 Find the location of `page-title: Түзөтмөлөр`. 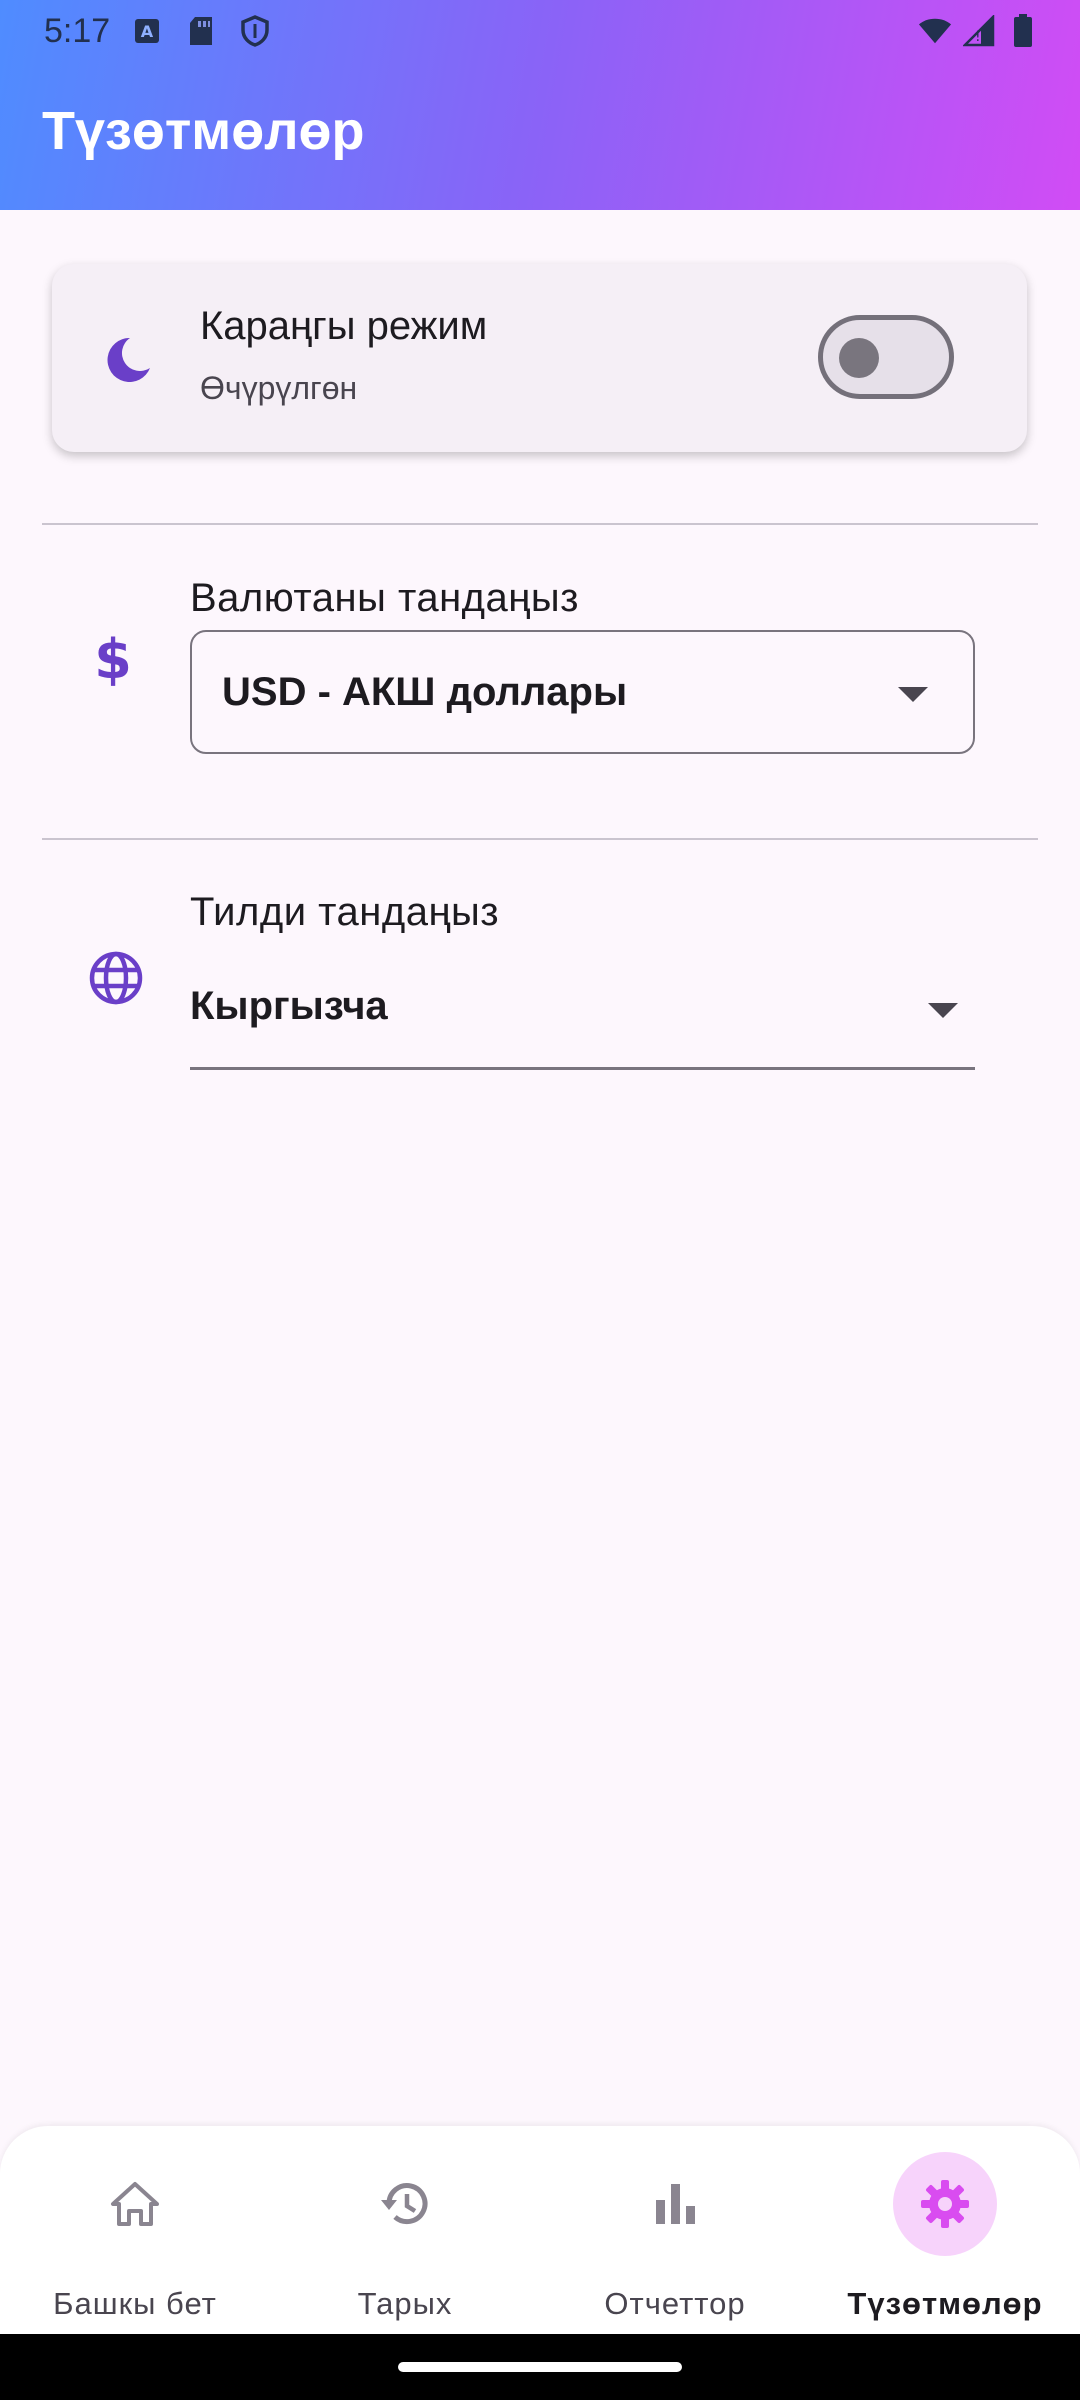

page-title: Түзөтмөлөр is located at coordinates (203, 131).